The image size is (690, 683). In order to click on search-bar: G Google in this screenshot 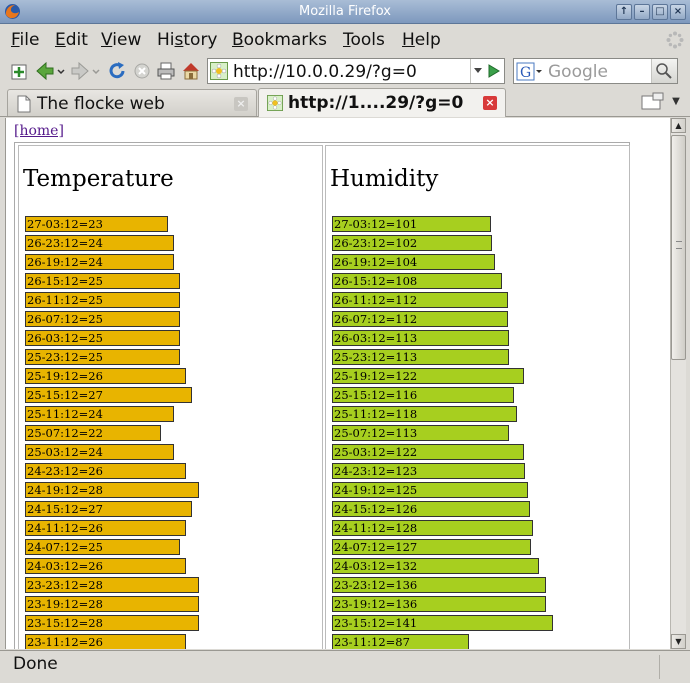, I will do `click(595, 71)`.